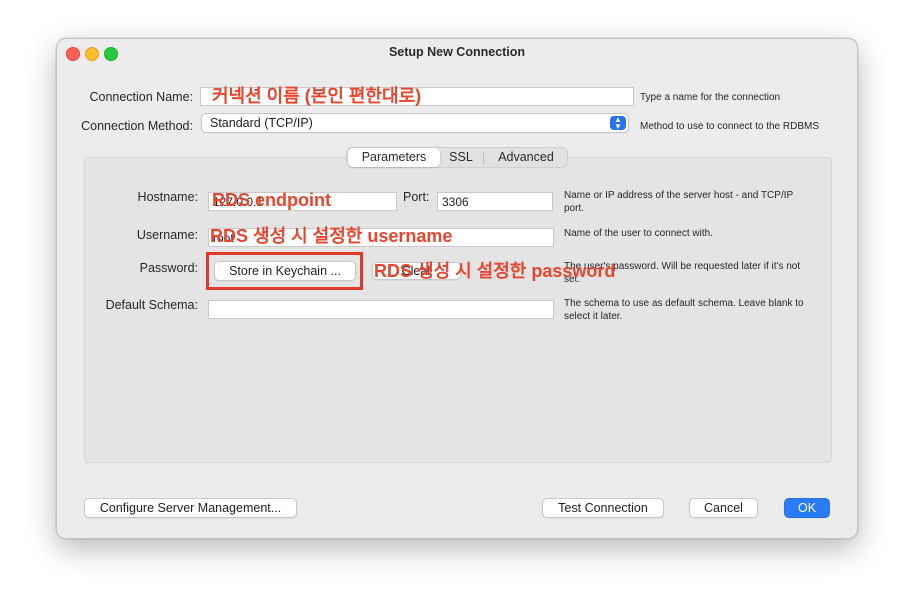  What do you see at coordinates (381, 309) in the screenshot?
I see `default-schema-input` at bounding box center [381, 309].